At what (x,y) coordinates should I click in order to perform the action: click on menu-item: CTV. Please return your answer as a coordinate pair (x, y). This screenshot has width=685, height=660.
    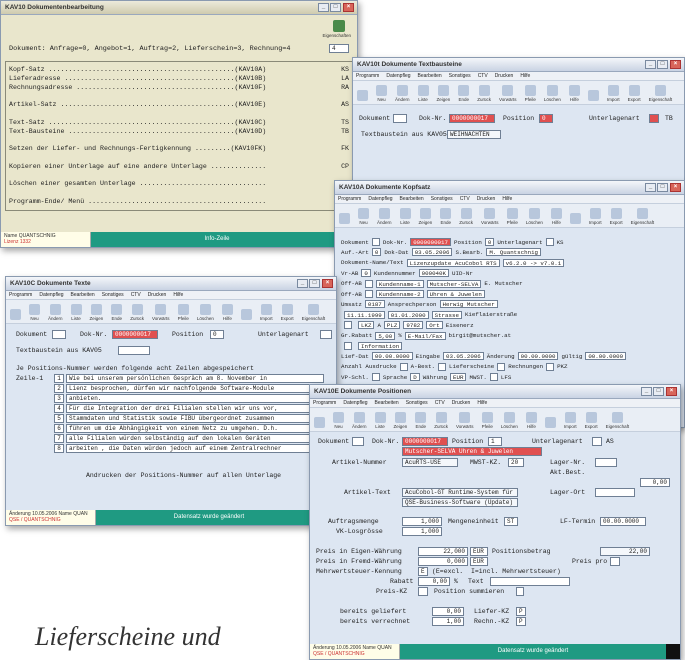
    Looking at the image, I should click on (440, 403).